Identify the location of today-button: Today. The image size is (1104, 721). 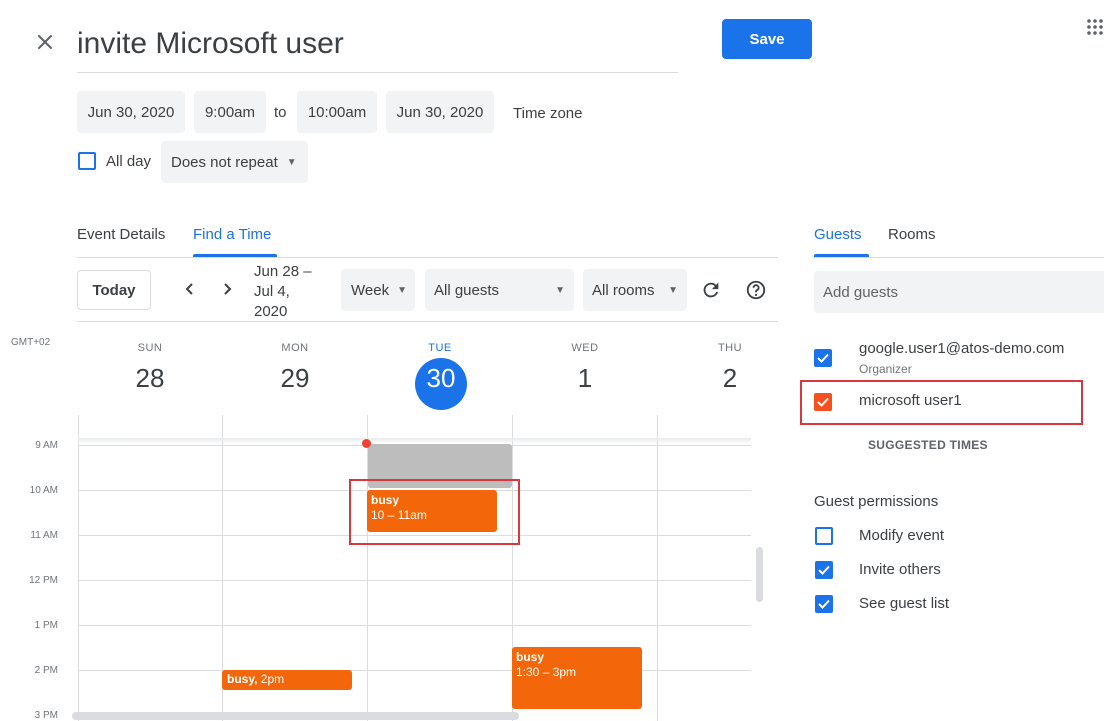
(114, 290).